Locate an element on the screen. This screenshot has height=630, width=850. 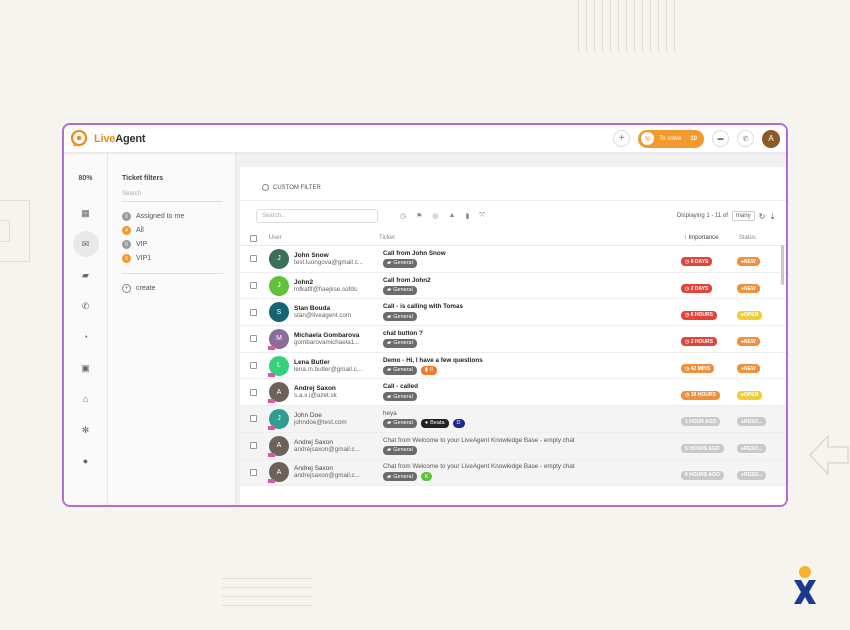
nav-knowledgebase: ⌂ is located at coordinates (86, 399).